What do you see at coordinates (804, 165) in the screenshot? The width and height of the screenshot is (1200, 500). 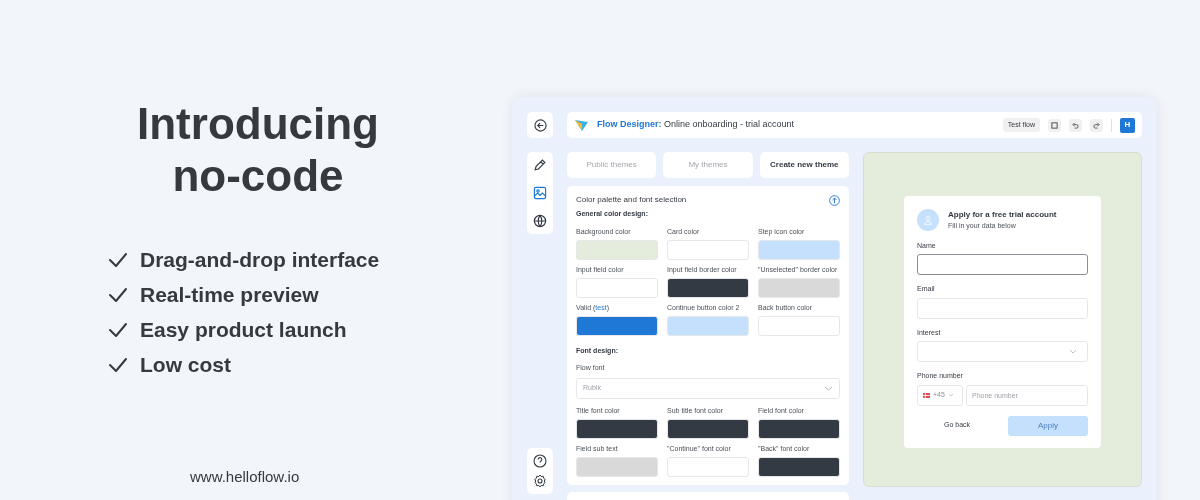 I see `theme-tab: Create new theme` at bounding box center [804, 165].